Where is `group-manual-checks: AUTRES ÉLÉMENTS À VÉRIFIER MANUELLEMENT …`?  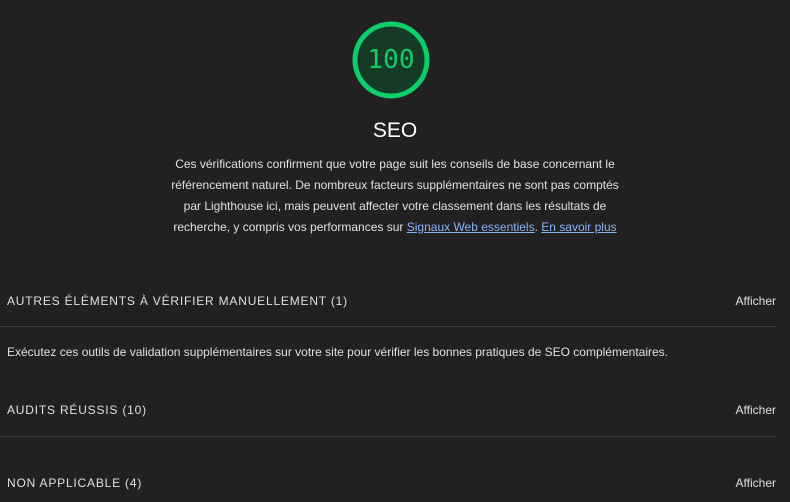 group-manual-checks: AUTRES ÉLÉMENTS À VÉRIFIER MANUELLEMENT … is located at coordinates (395, 301).